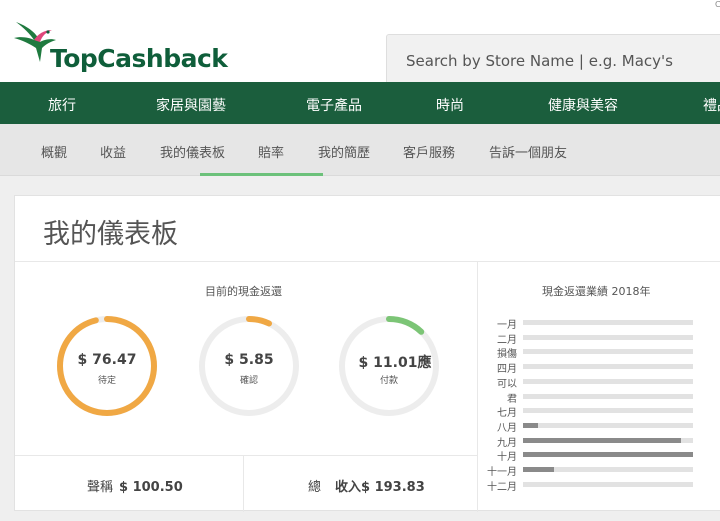 The height and width of the screenshot is (521, 720). Describe the element at coordinates (507, 414) in the screenshot. I see `month-label: 七月` at that location.